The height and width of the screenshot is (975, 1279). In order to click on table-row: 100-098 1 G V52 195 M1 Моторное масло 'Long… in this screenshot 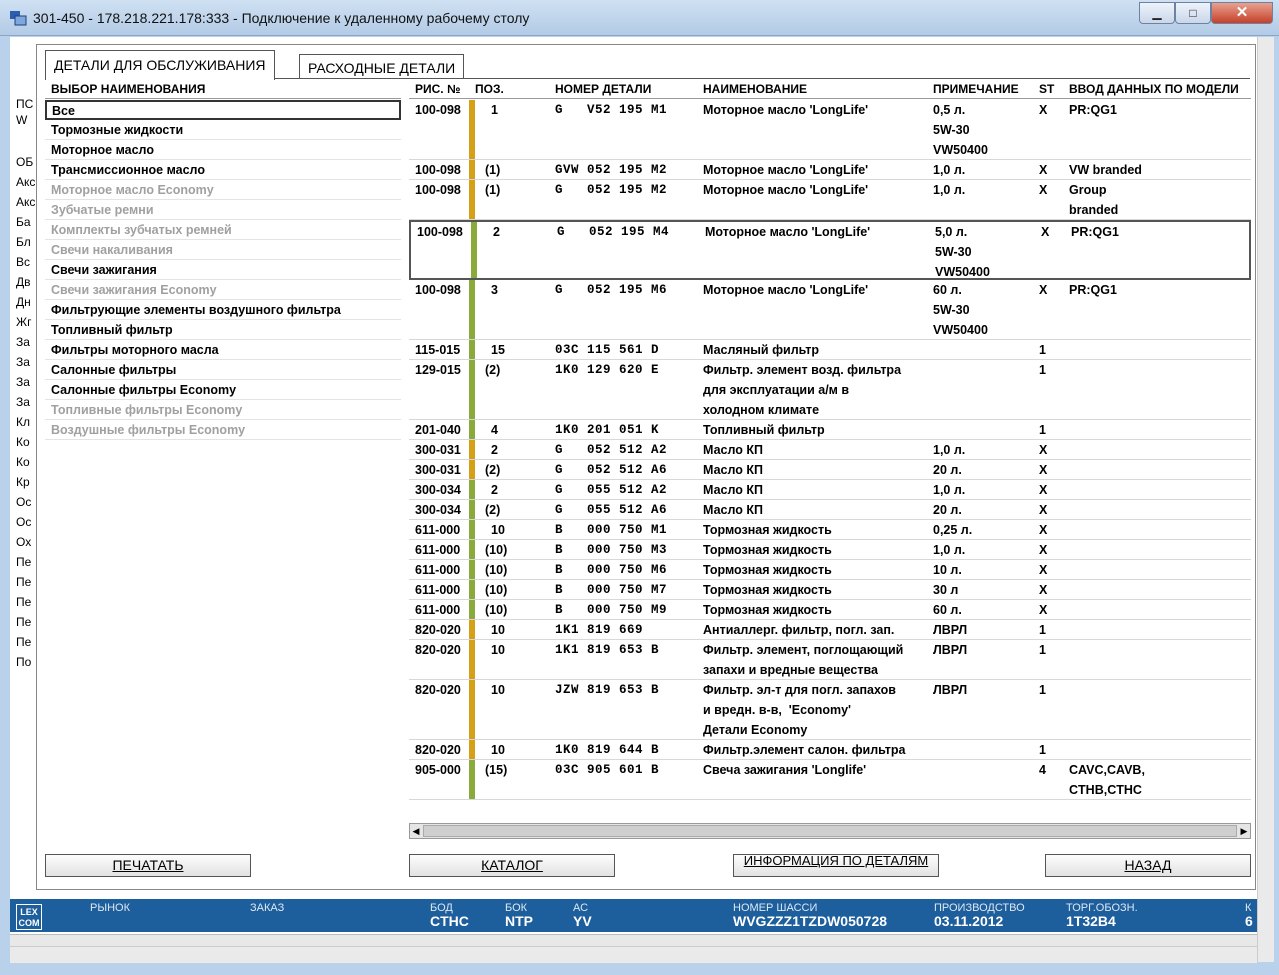, I will do `click(830, 130)`.